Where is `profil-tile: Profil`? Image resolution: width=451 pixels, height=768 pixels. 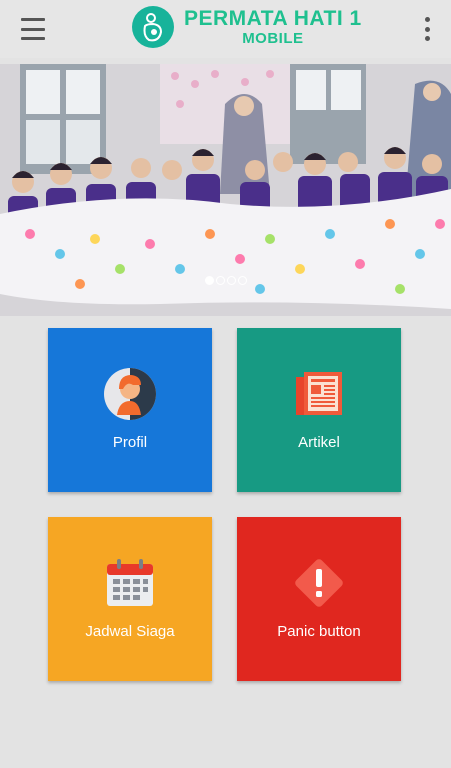
profil-tile: Profil is located at coordinates (130, 410).